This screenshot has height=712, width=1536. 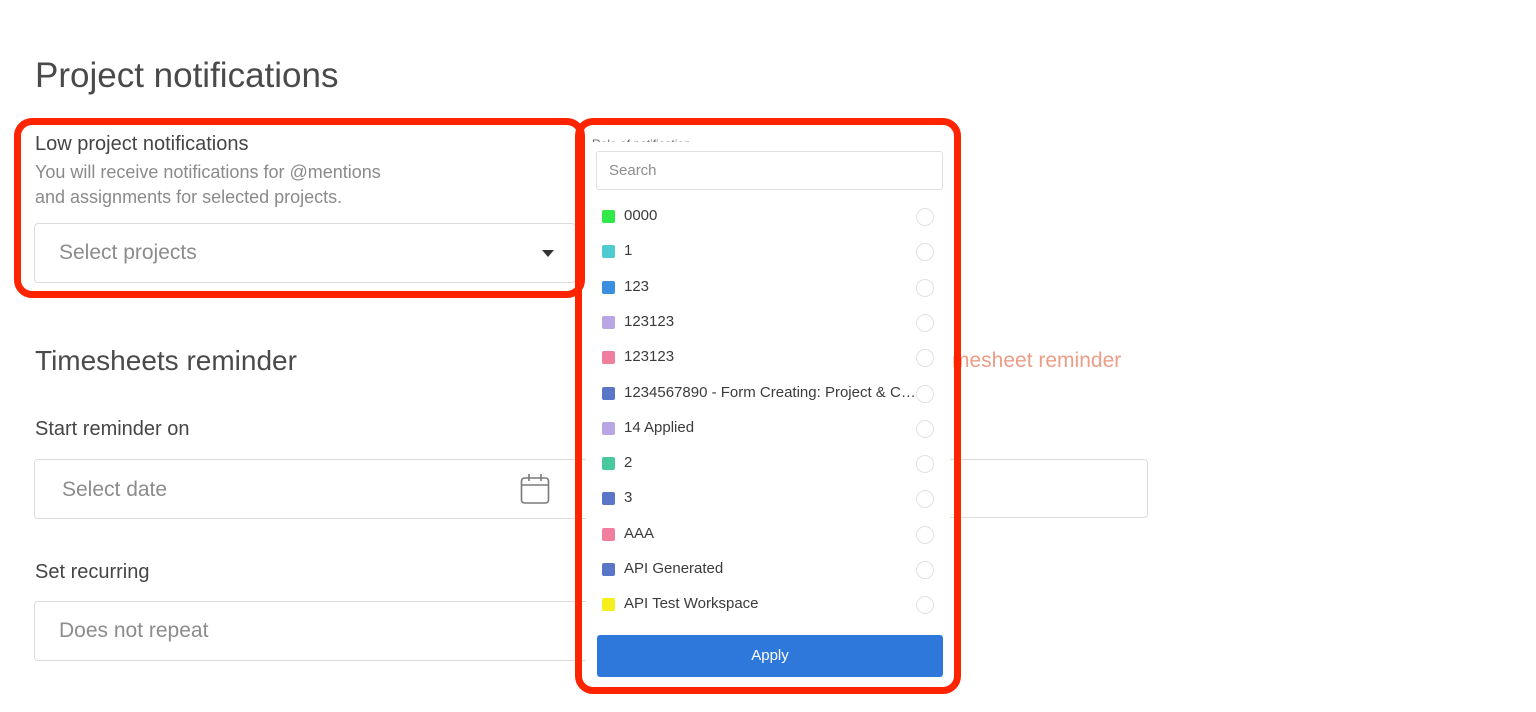 I want to click on set-recurring-label: Set recurring, so click(x=92, y=572).